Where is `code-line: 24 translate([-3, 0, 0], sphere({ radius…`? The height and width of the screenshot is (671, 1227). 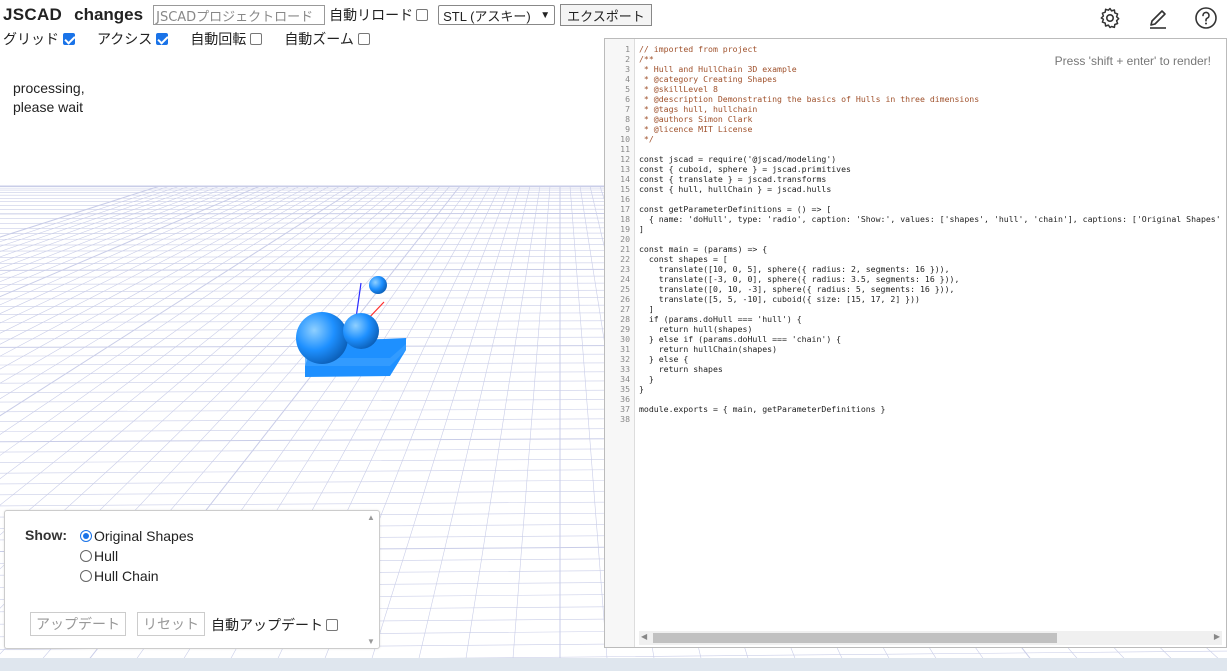 code-line: 24 translate([-3, 0, 0], sphere({ radius… is located at coordinates (915, 279).